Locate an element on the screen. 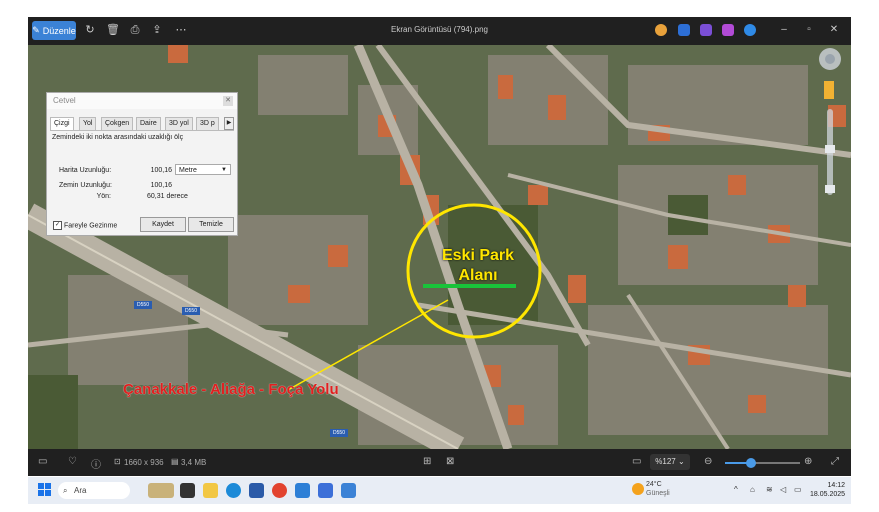 The image size is (879, 512). tab-scroll-right-icon: ▶ is located at coordinates (229, 123).